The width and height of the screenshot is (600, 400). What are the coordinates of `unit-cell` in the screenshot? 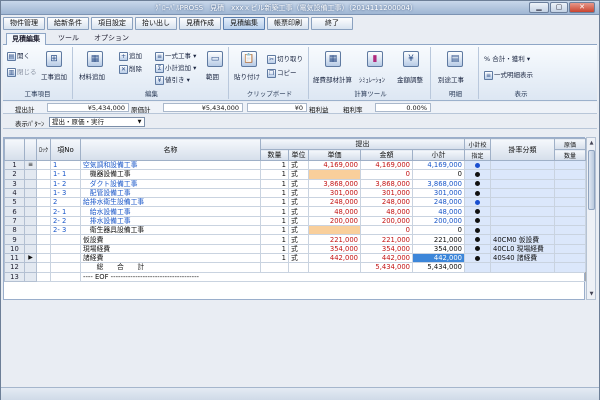 It's located at (298, 267).